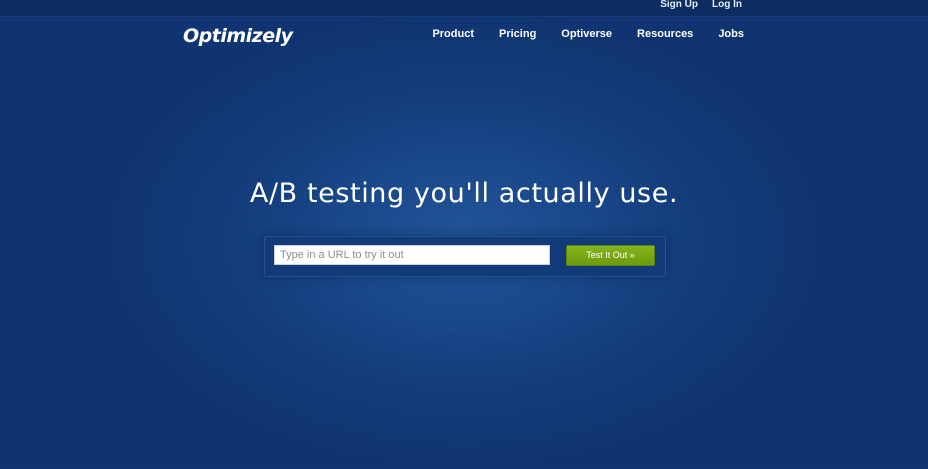  I want to click on hero-headline: A/B testing you'll actually use., so click(464, 193).